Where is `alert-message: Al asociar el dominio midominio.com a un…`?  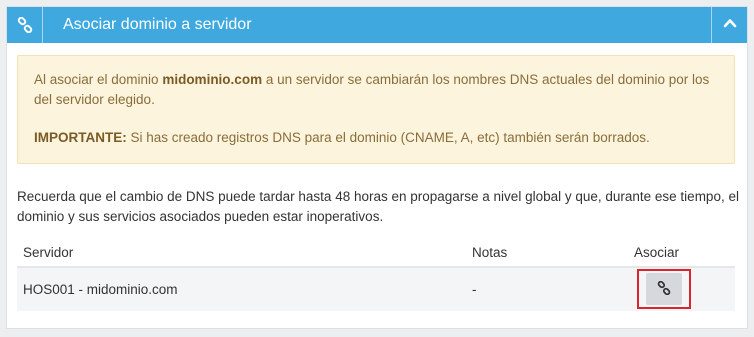
alert-message: Al asociar el dominio midominio.com a un… is located at coordinates (372, 89).